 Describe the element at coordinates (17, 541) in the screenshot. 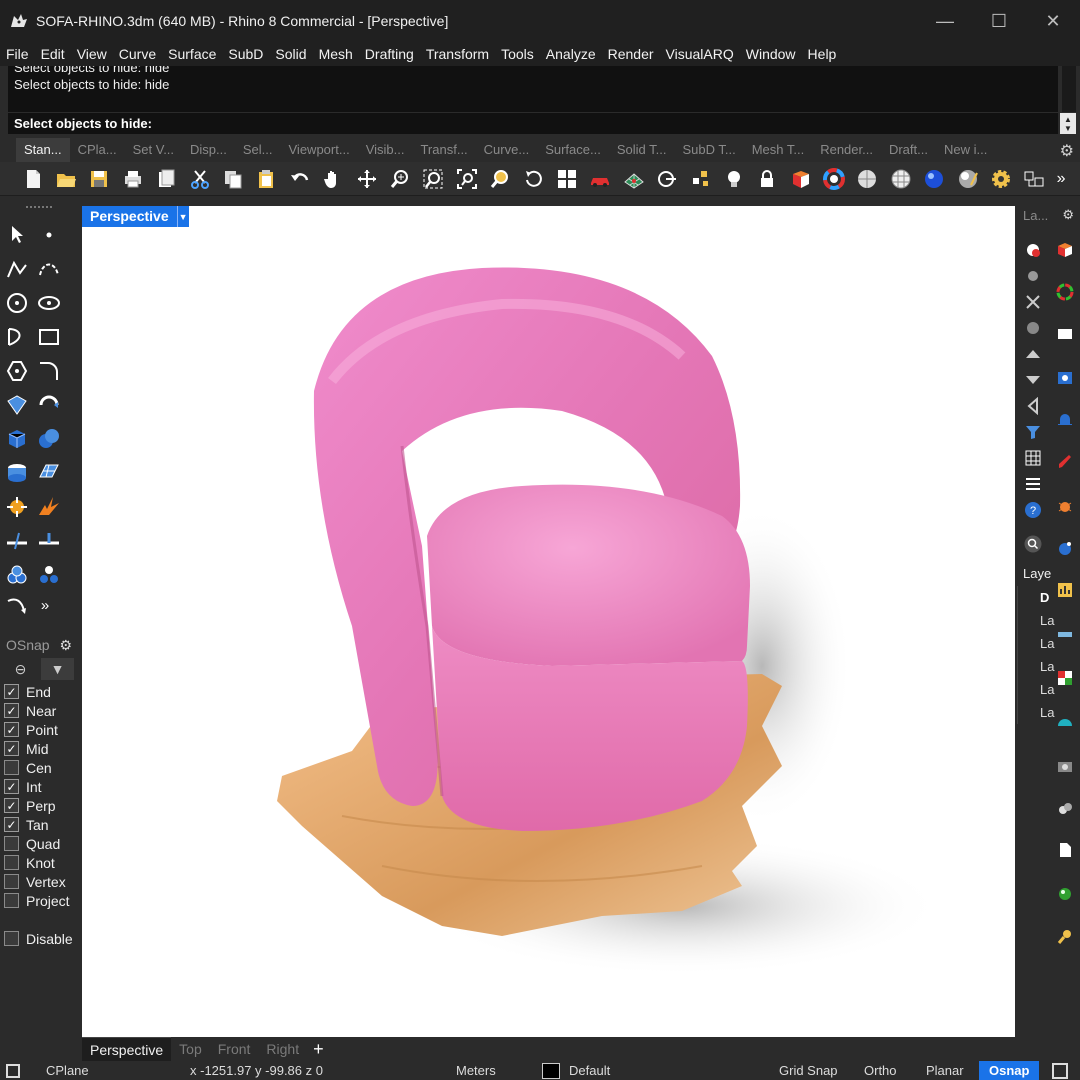

I see `split-icon` at that location.